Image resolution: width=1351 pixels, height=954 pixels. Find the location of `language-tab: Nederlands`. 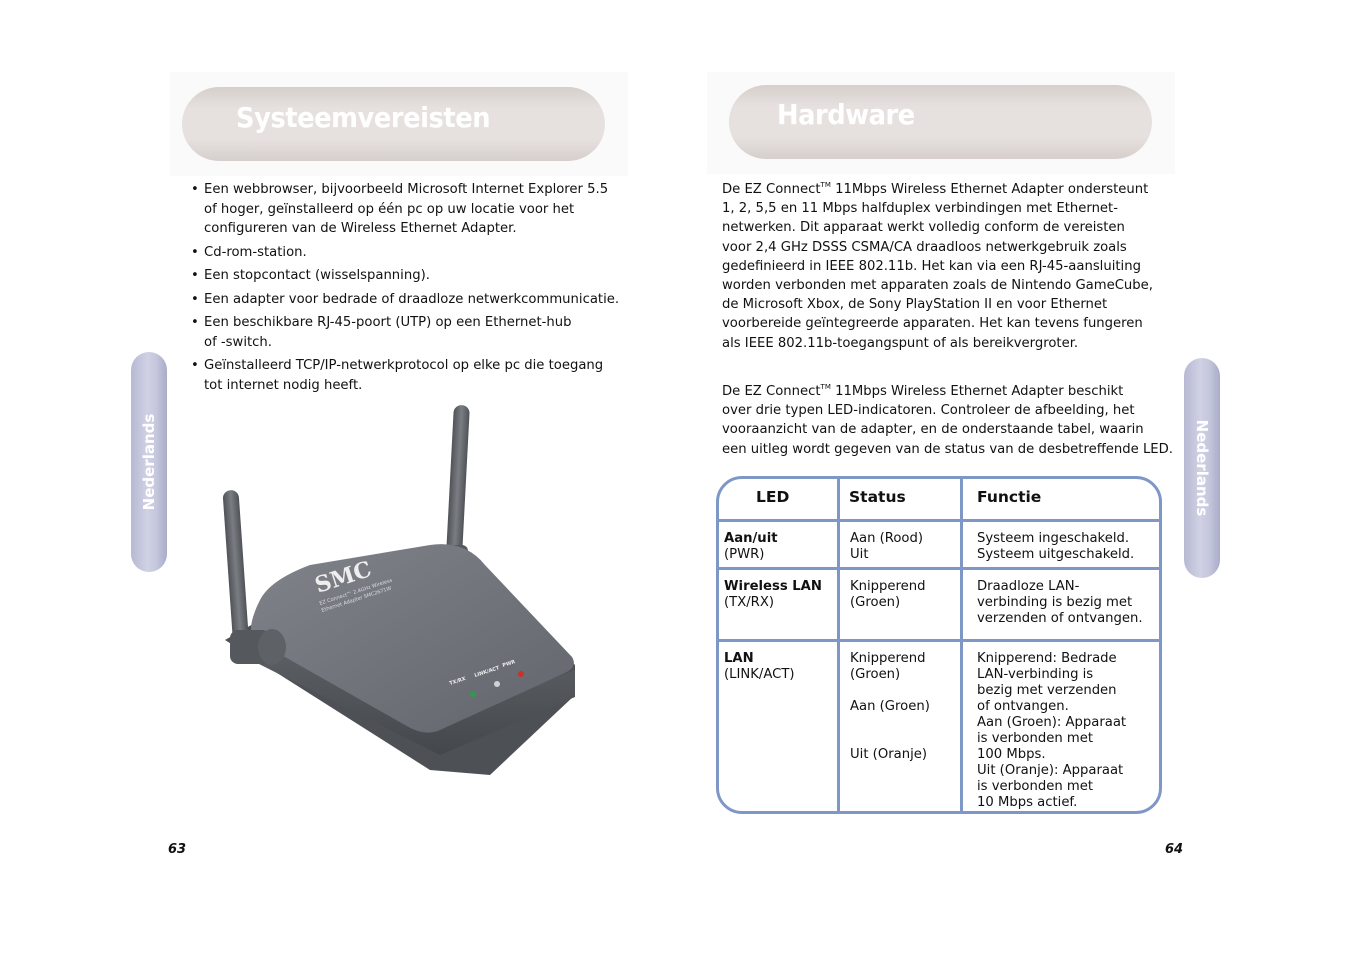

language-tab: Nederlands is located at coordinates (1202, 468).